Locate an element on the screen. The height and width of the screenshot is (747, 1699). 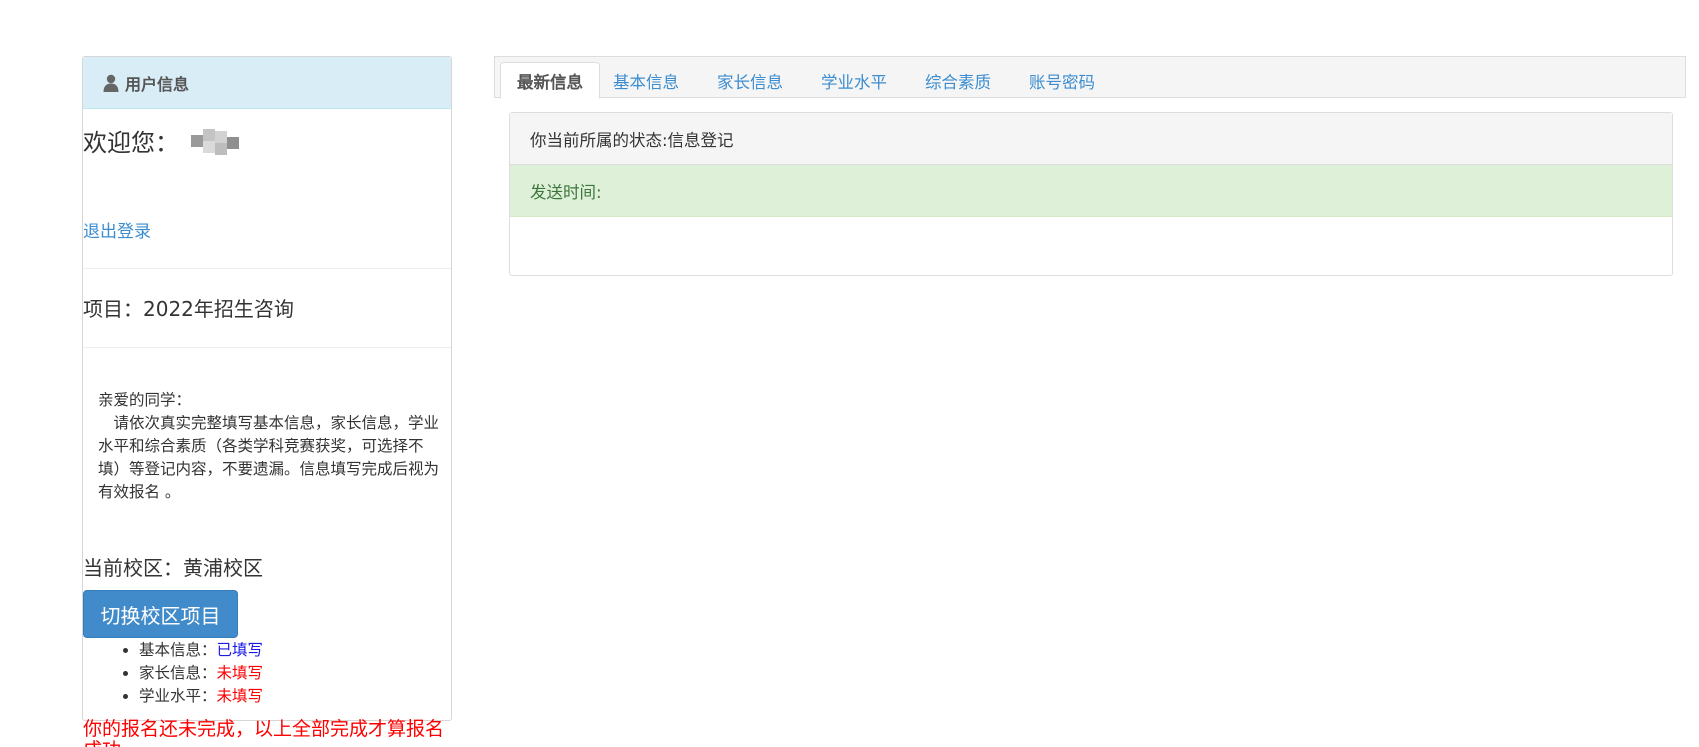
send-time: 发送时间: is located at coordinates (1091, 191).